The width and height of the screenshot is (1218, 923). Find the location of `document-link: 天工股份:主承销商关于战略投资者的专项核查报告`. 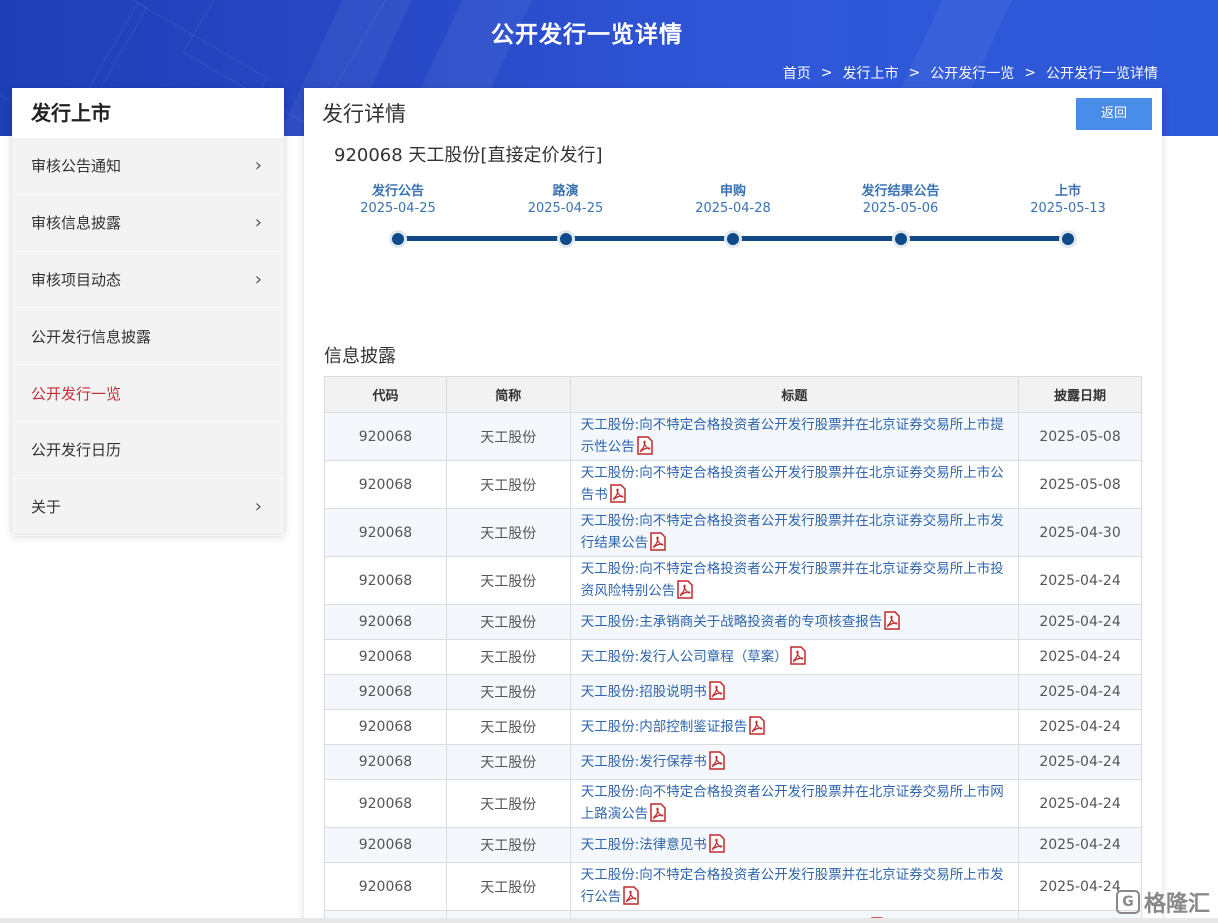

document-link: 天工股份:主承销商关于战略投资者的专项核查报告 is located at coordinates (732, 622).